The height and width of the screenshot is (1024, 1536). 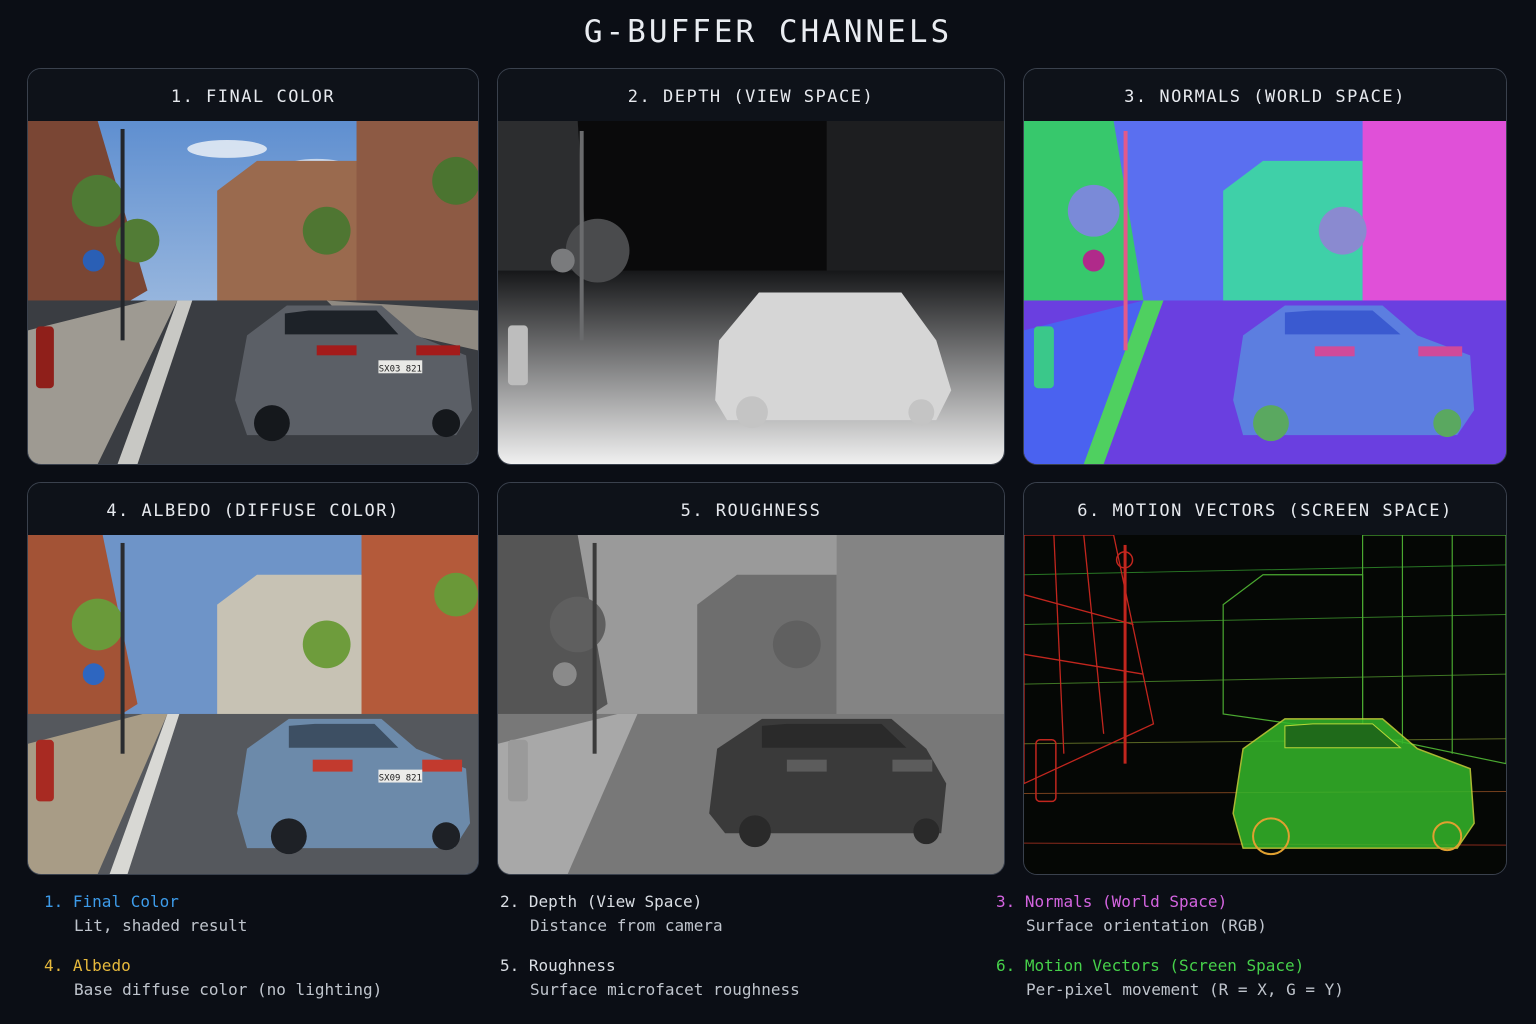 I want to click on legend-name: Motion Vectors (Screen Space), so click(x=1164, y=965).